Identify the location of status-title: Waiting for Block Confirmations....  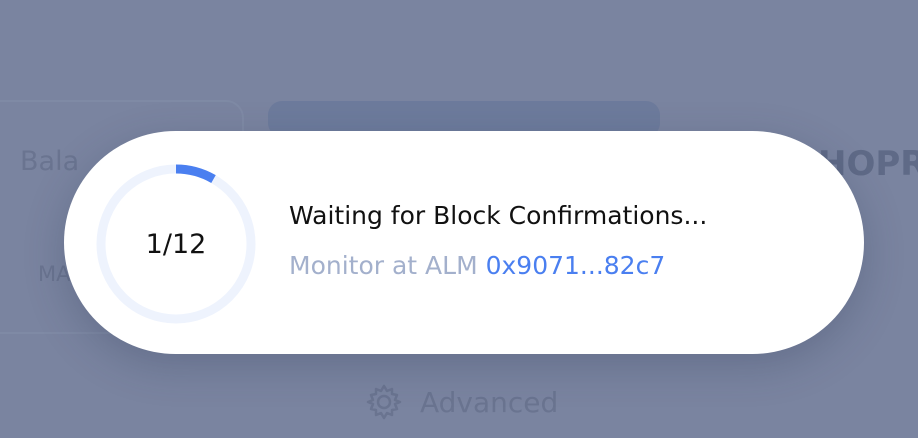
(498, 215).